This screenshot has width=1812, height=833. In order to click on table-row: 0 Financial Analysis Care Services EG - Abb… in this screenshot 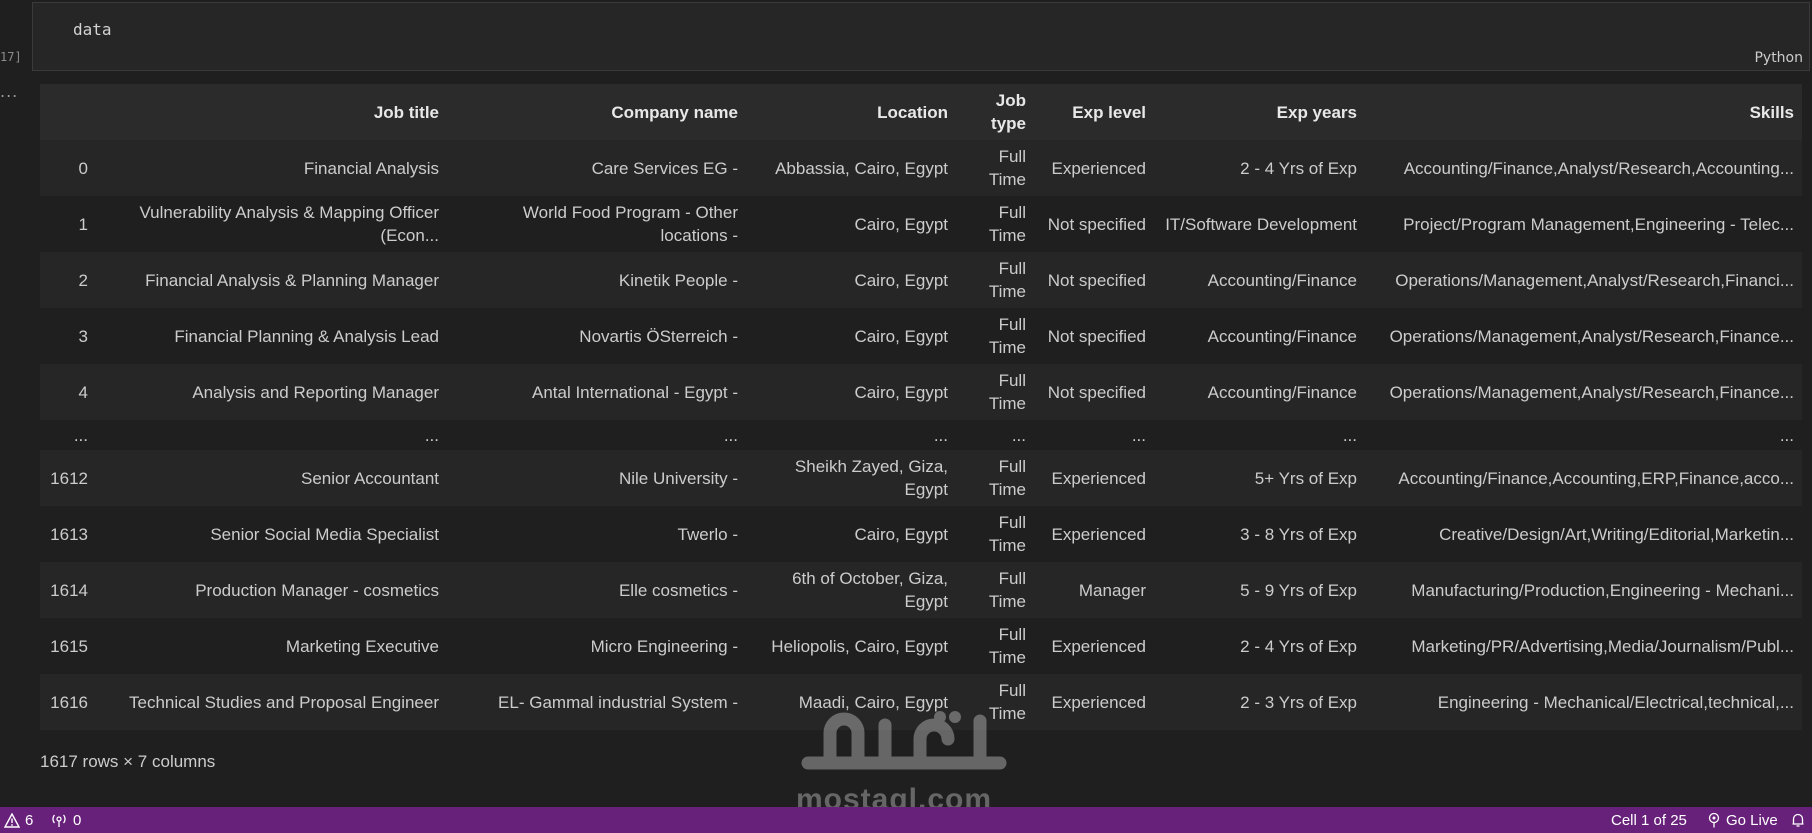, I will do `click(921, 168)`.